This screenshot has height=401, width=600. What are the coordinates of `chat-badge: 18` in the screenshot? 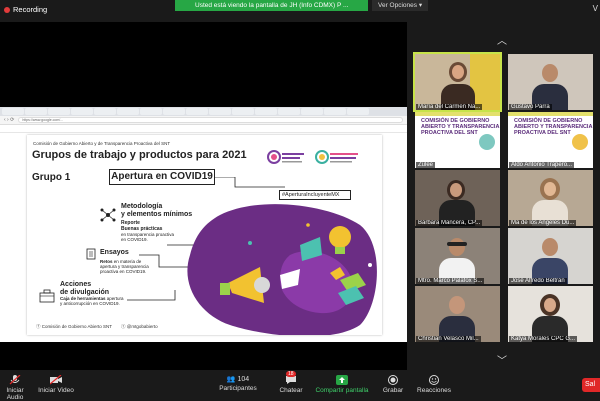 It's located at (291, 374).